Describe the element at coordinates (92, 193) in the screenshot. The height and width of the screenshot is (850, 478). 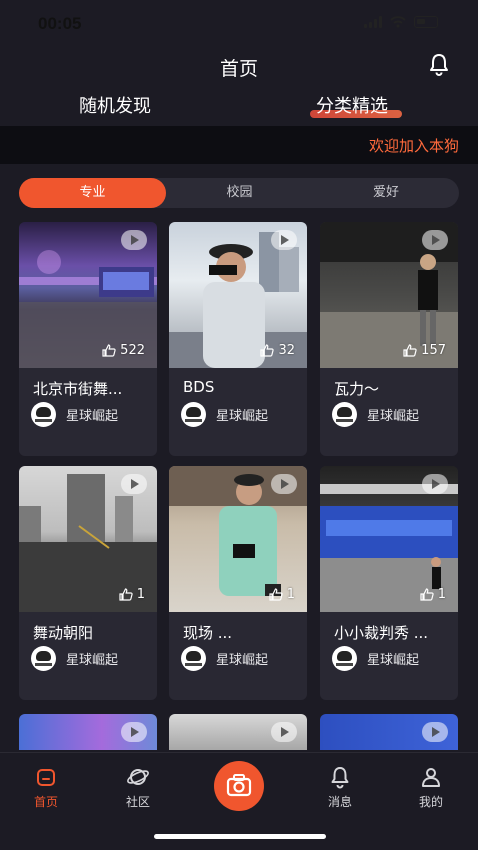
I see `segment-professional: 专业` at that location.